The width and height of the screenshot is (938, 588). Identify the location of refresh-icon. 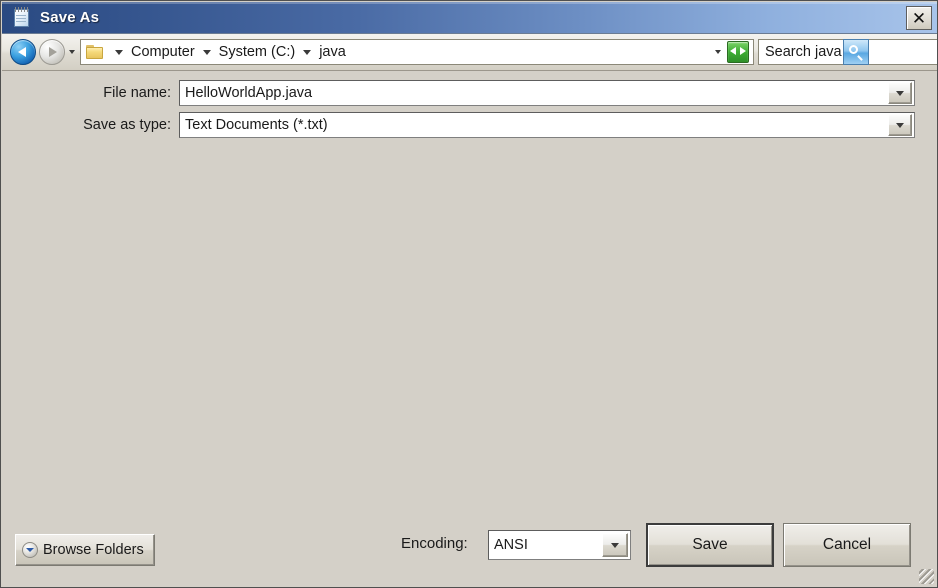
(738, 52).